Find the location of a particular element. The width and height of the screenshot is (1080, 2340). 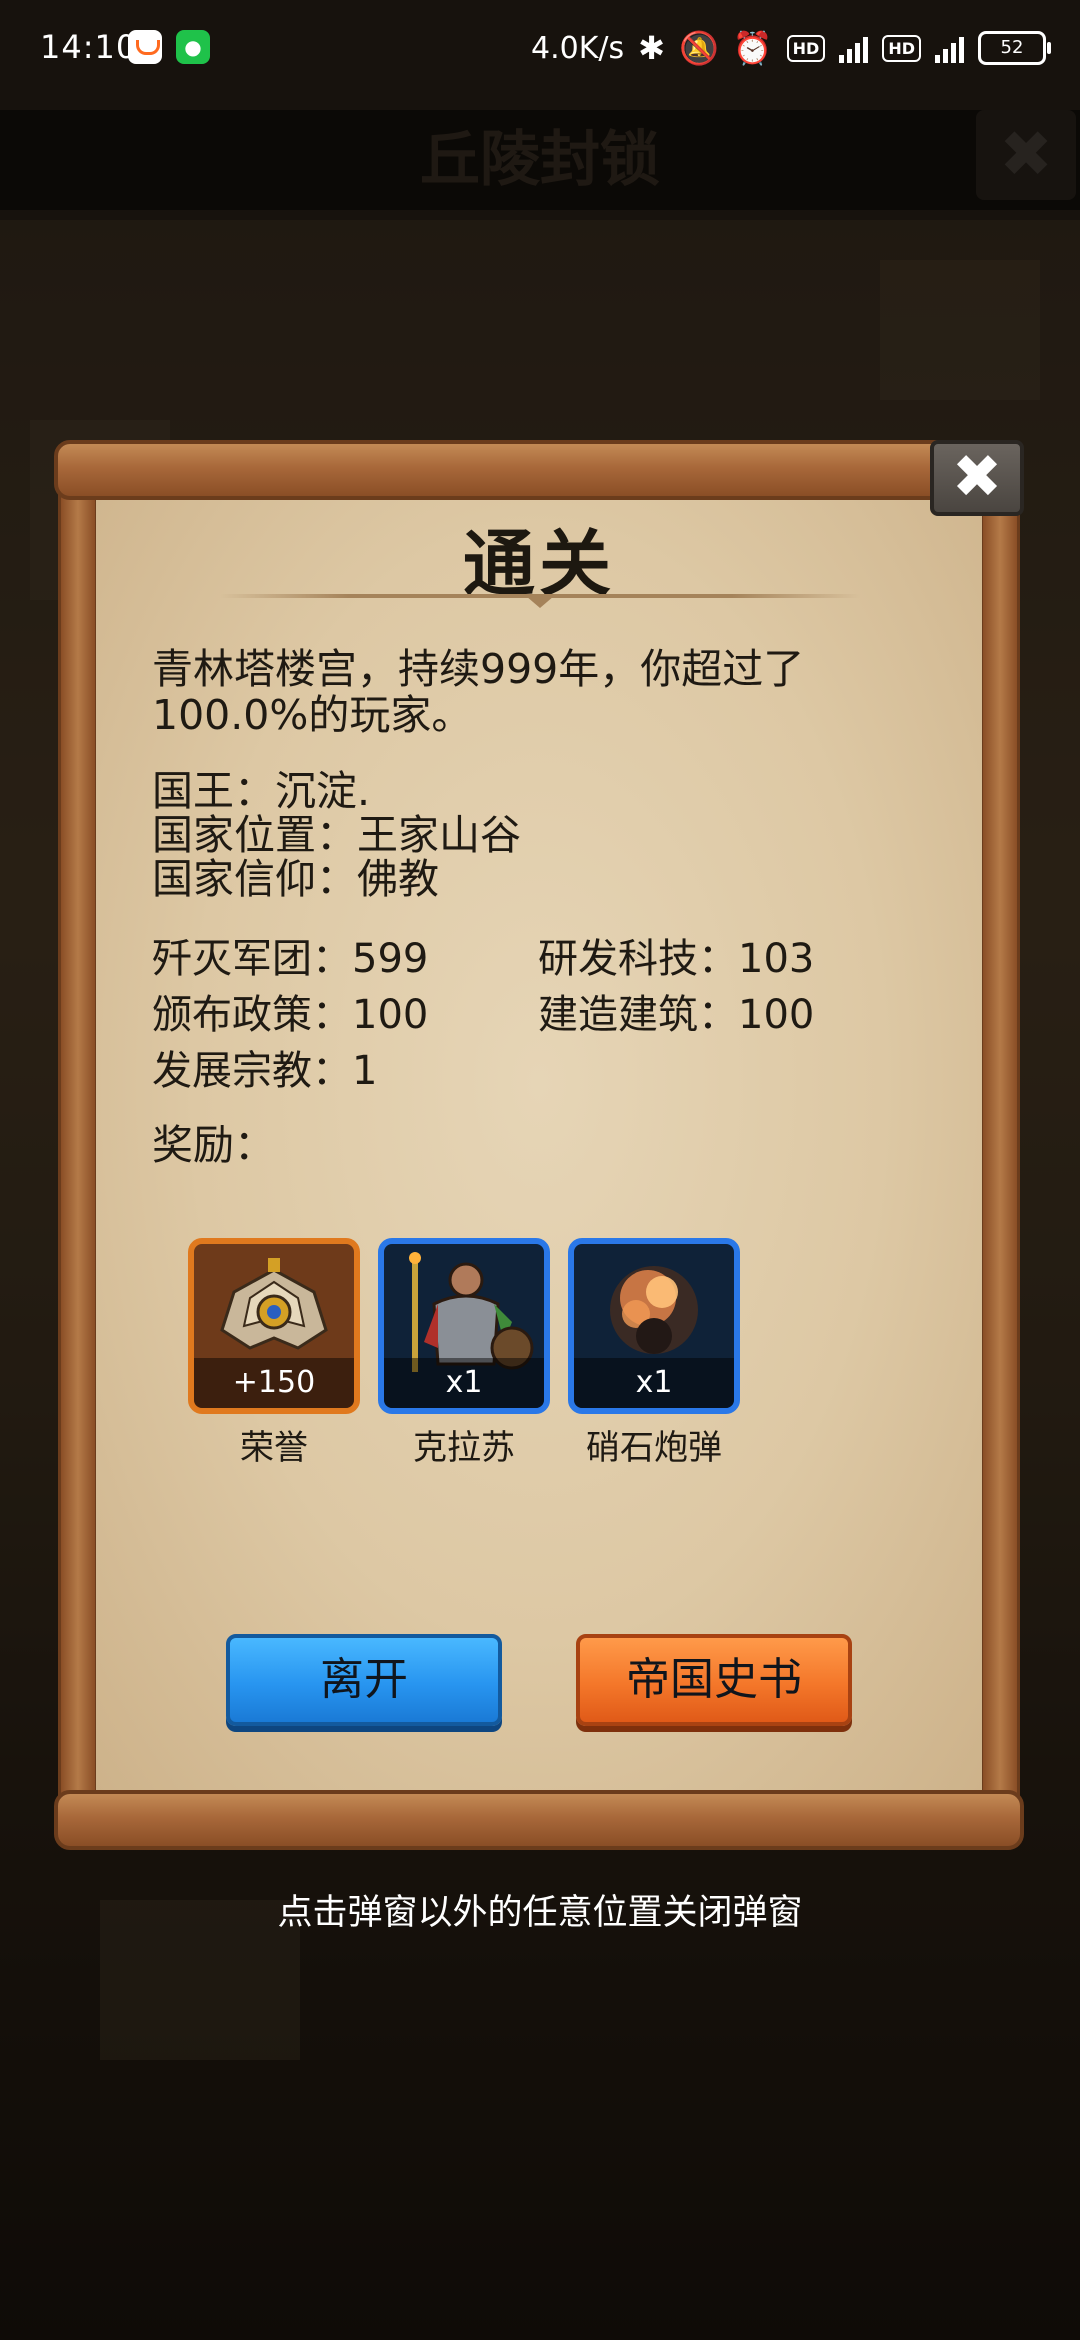

stat-religions-developed: 发展宗教：1 is located at coordinates (265, 1071).